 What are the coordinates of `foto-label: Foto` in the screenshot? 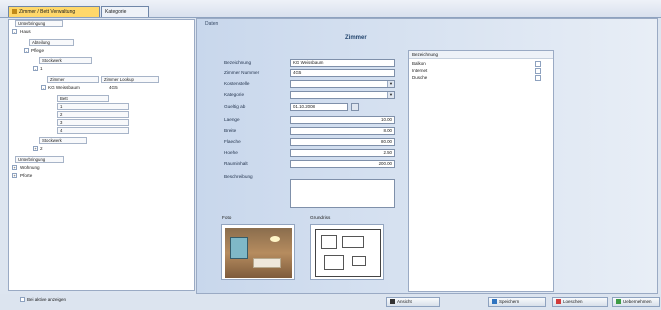 It's located at (227, 217).